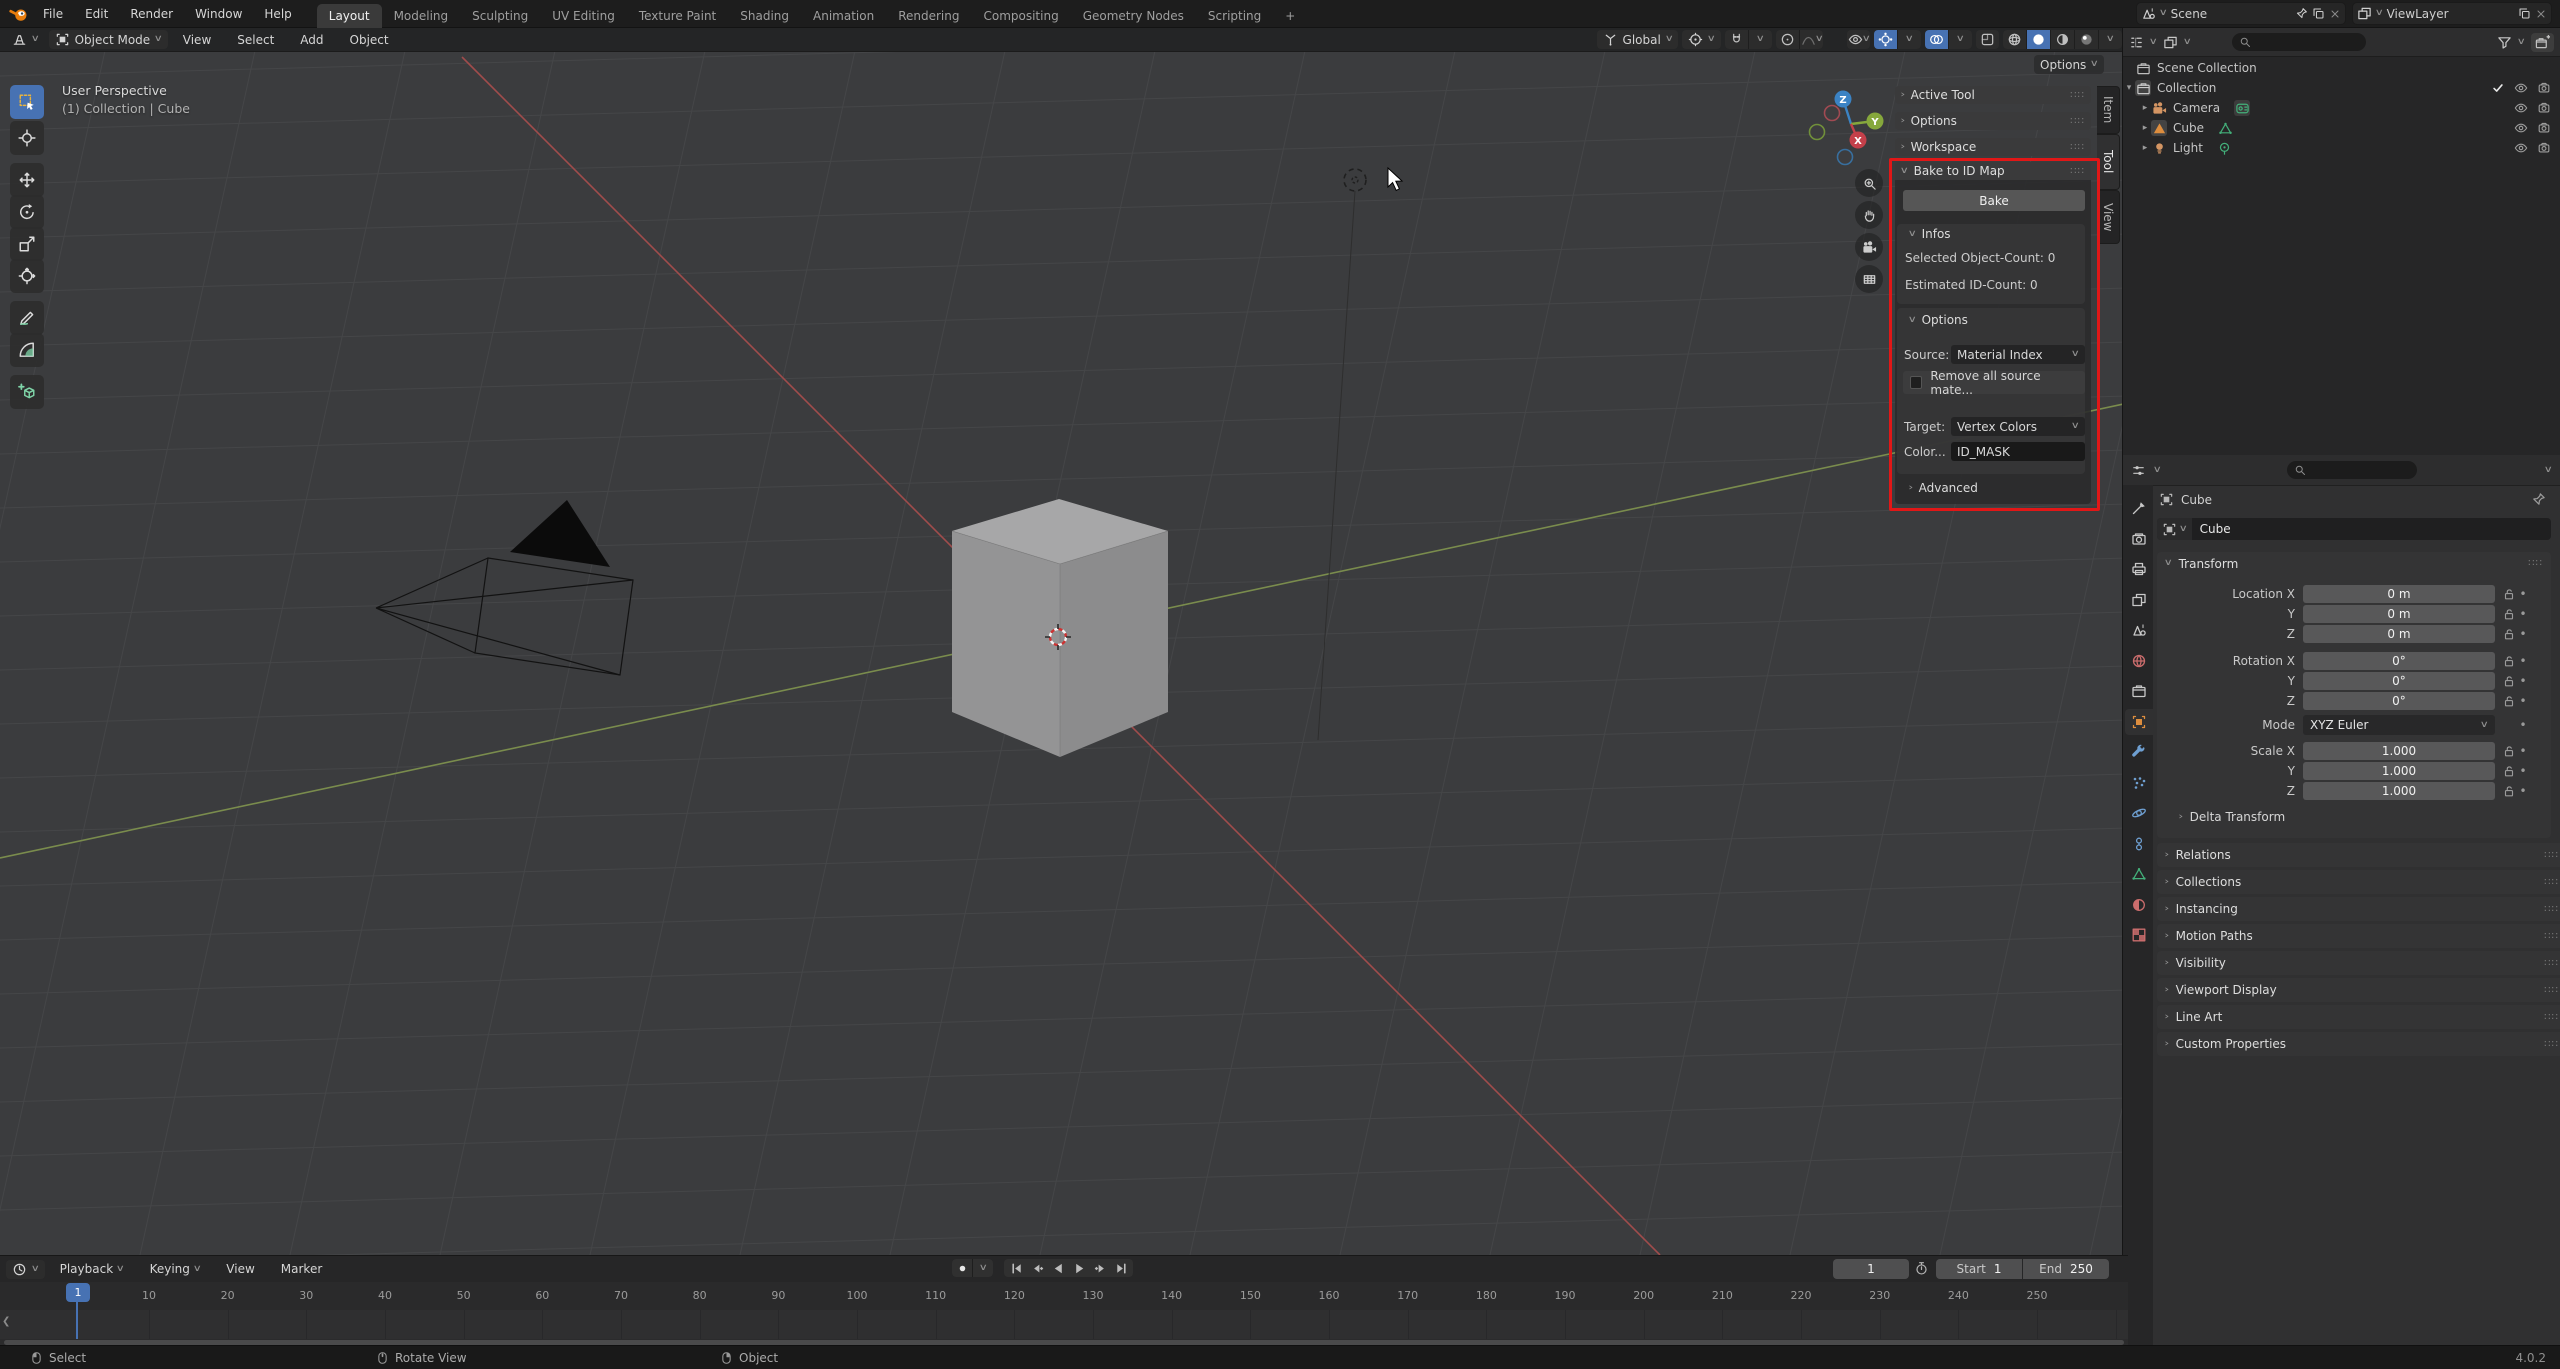 The width and height of the screenshot is (2560, 1369). Describe the element at coordinates (6, 1321) in the screenshot. I see `channel-expand-arrow: ❮` at that location.